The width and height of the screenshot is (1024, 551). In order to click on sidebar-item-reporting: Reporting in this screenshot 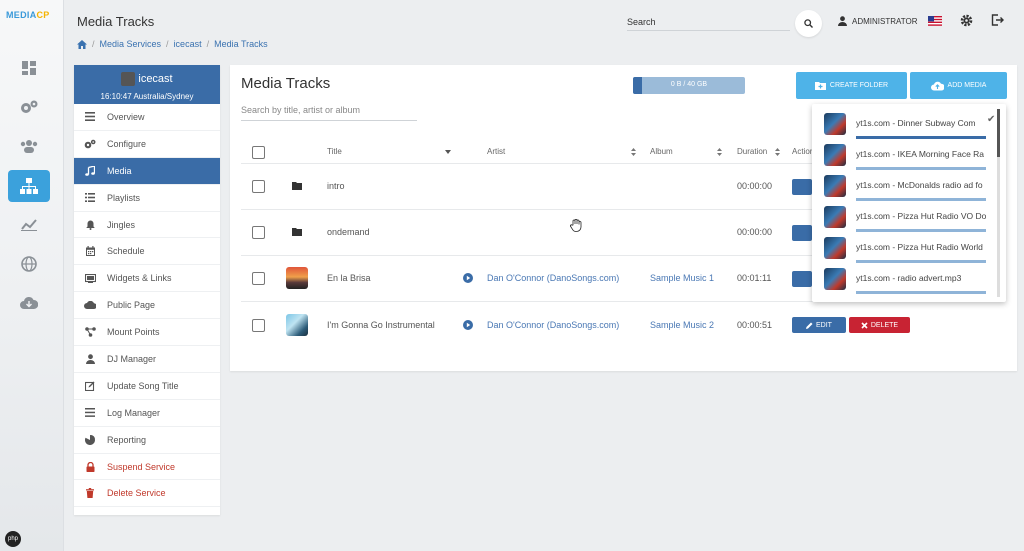, I will do `click(147, 440)`.